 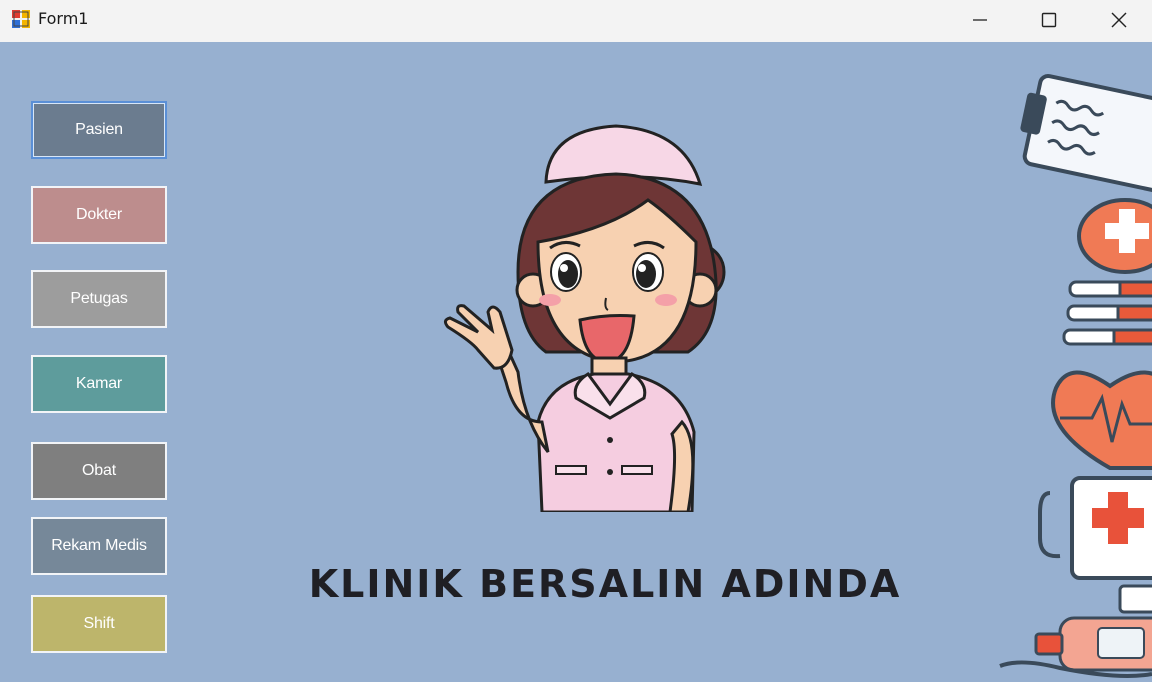 I want to click on close-icon, so click(x=1119, y=20).